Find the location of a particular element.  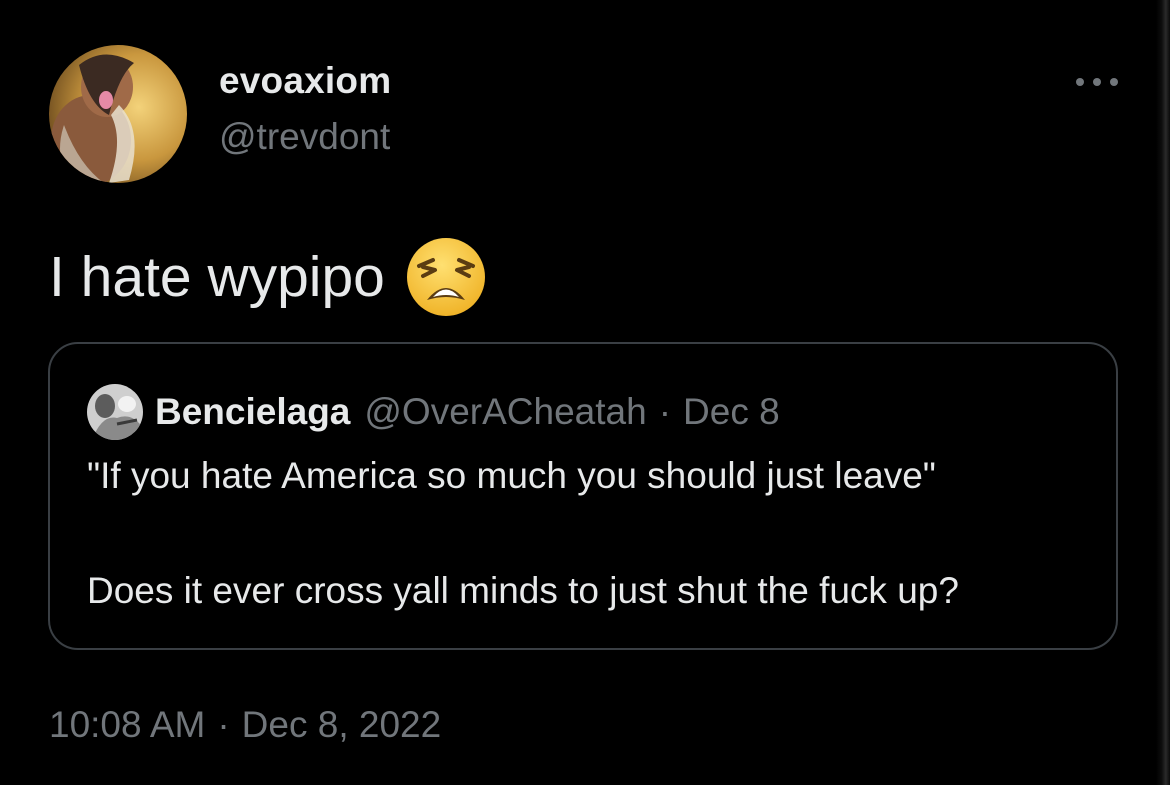

tweet-date: Dec 8, 2022 is located at coordinates (342, 724).